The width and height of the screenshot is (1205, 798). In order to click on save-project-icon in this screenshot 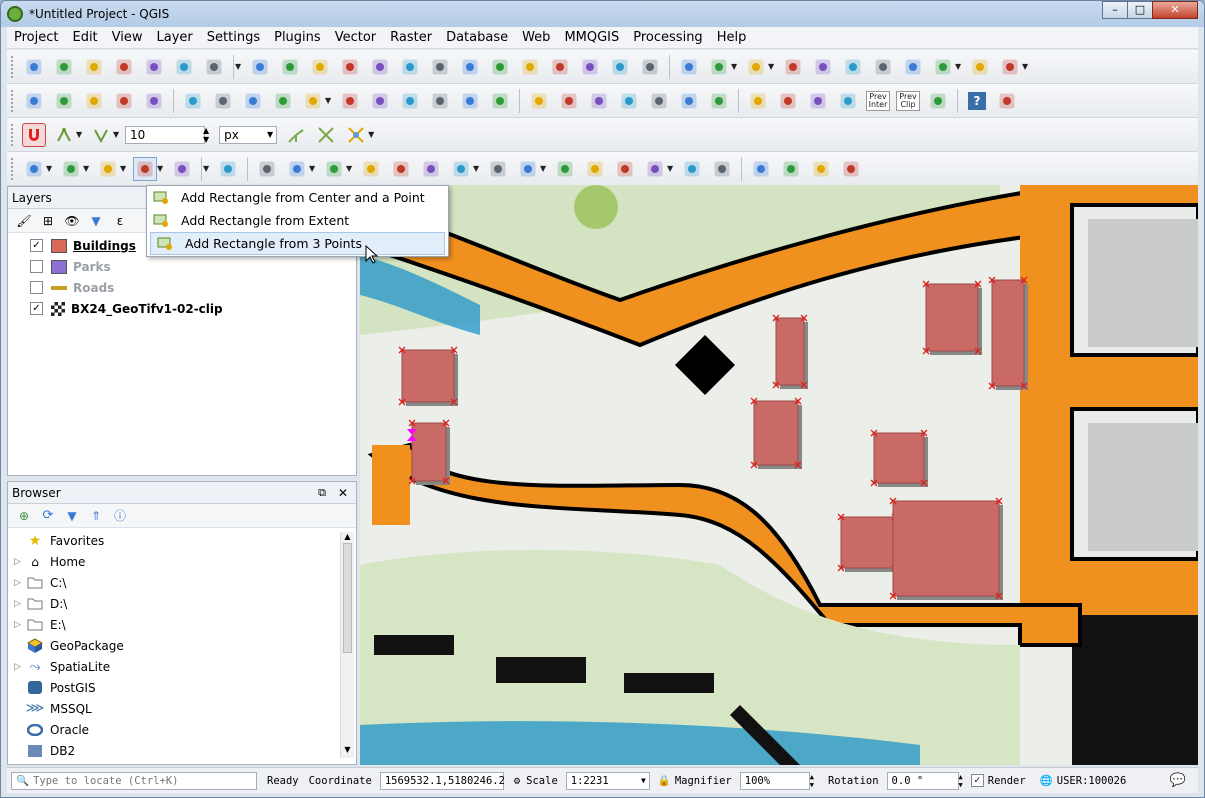, I will do `click(94, 67)`.